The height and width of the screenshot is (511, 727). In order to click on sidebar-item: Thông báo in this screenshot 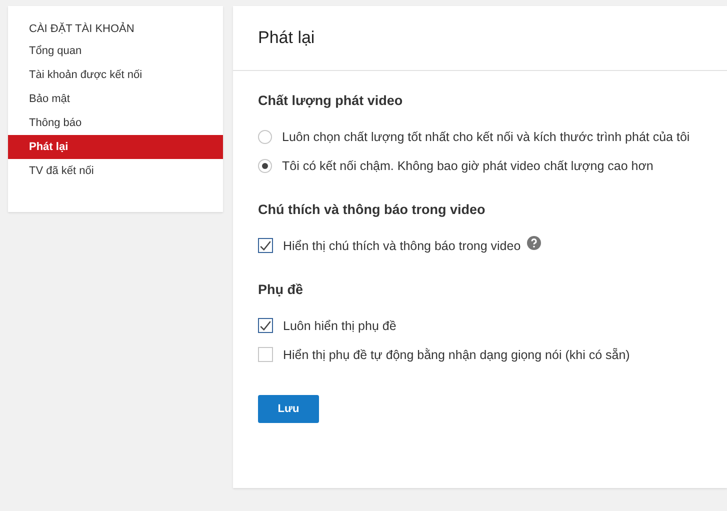, I will do `click(115, 123)`.